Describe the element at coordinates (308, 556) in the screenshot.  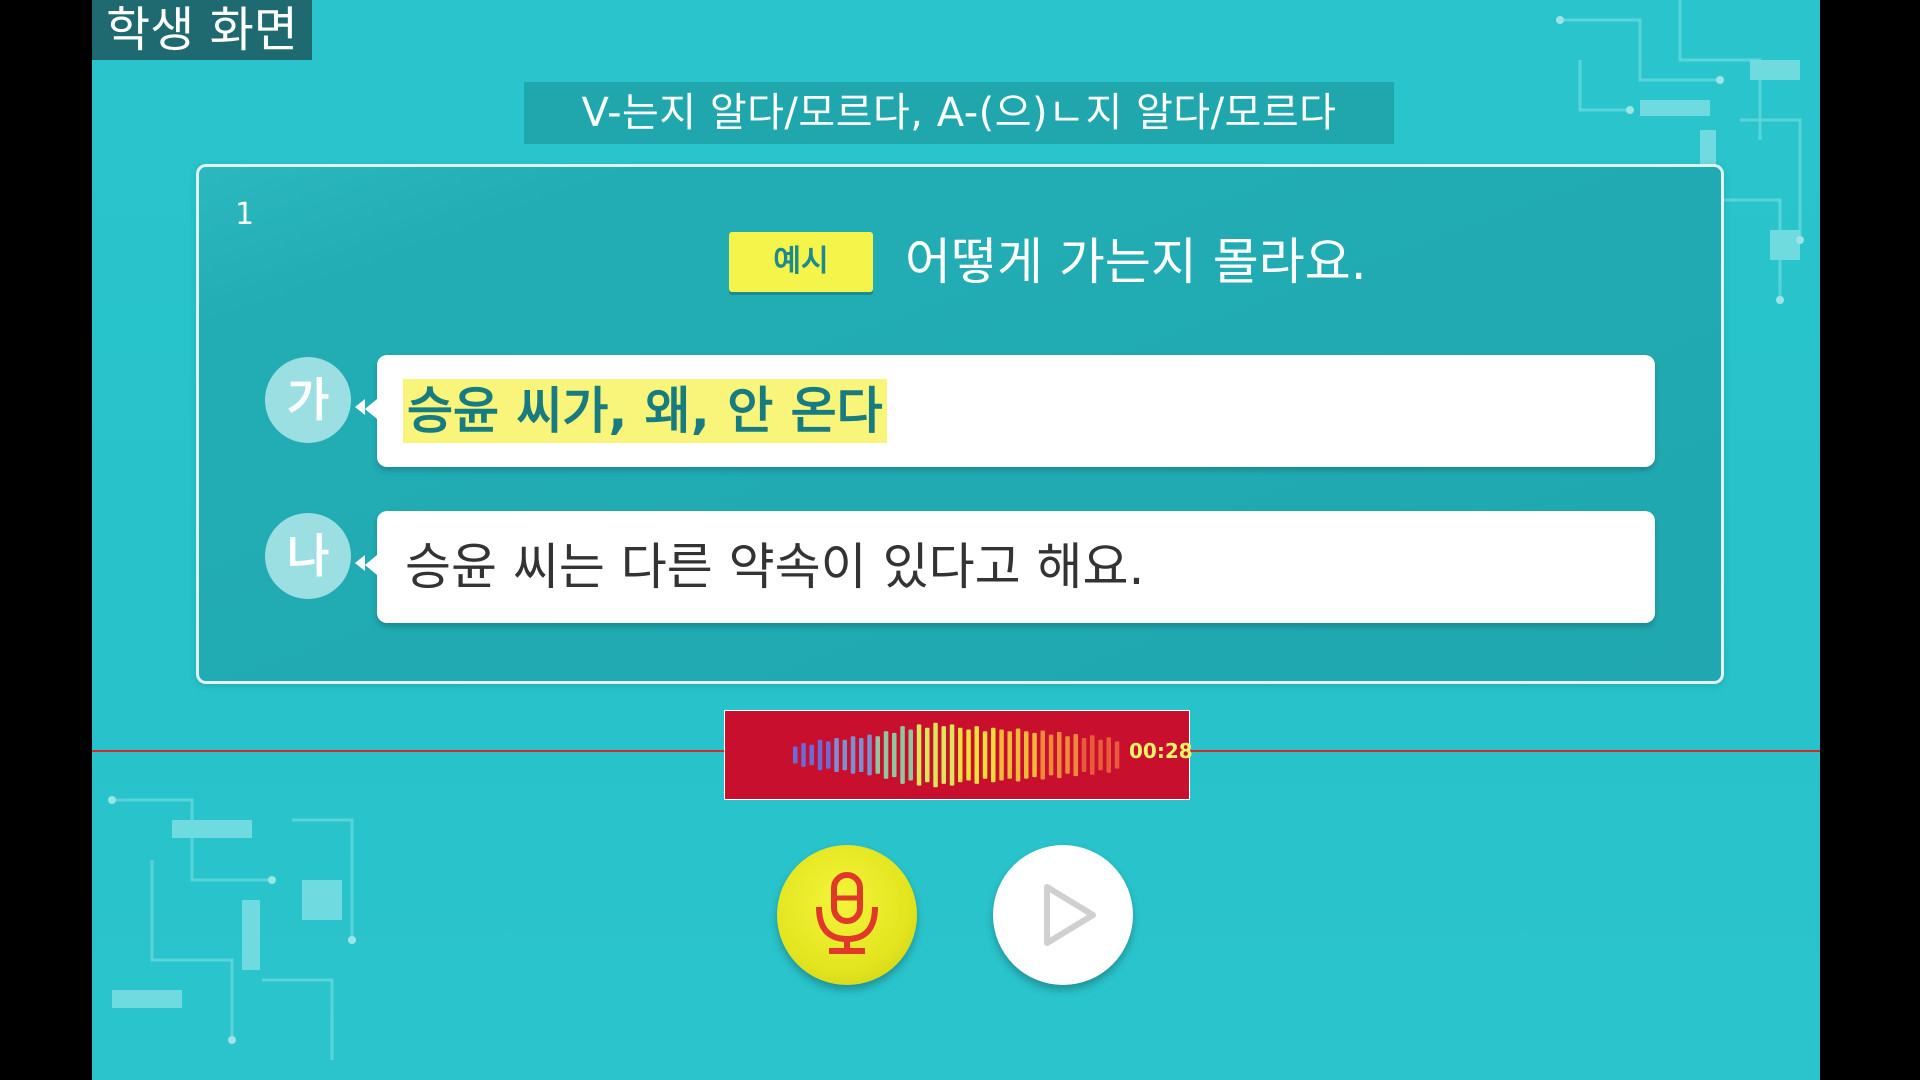
I see `speaker-b-avatar: 나` at that location.